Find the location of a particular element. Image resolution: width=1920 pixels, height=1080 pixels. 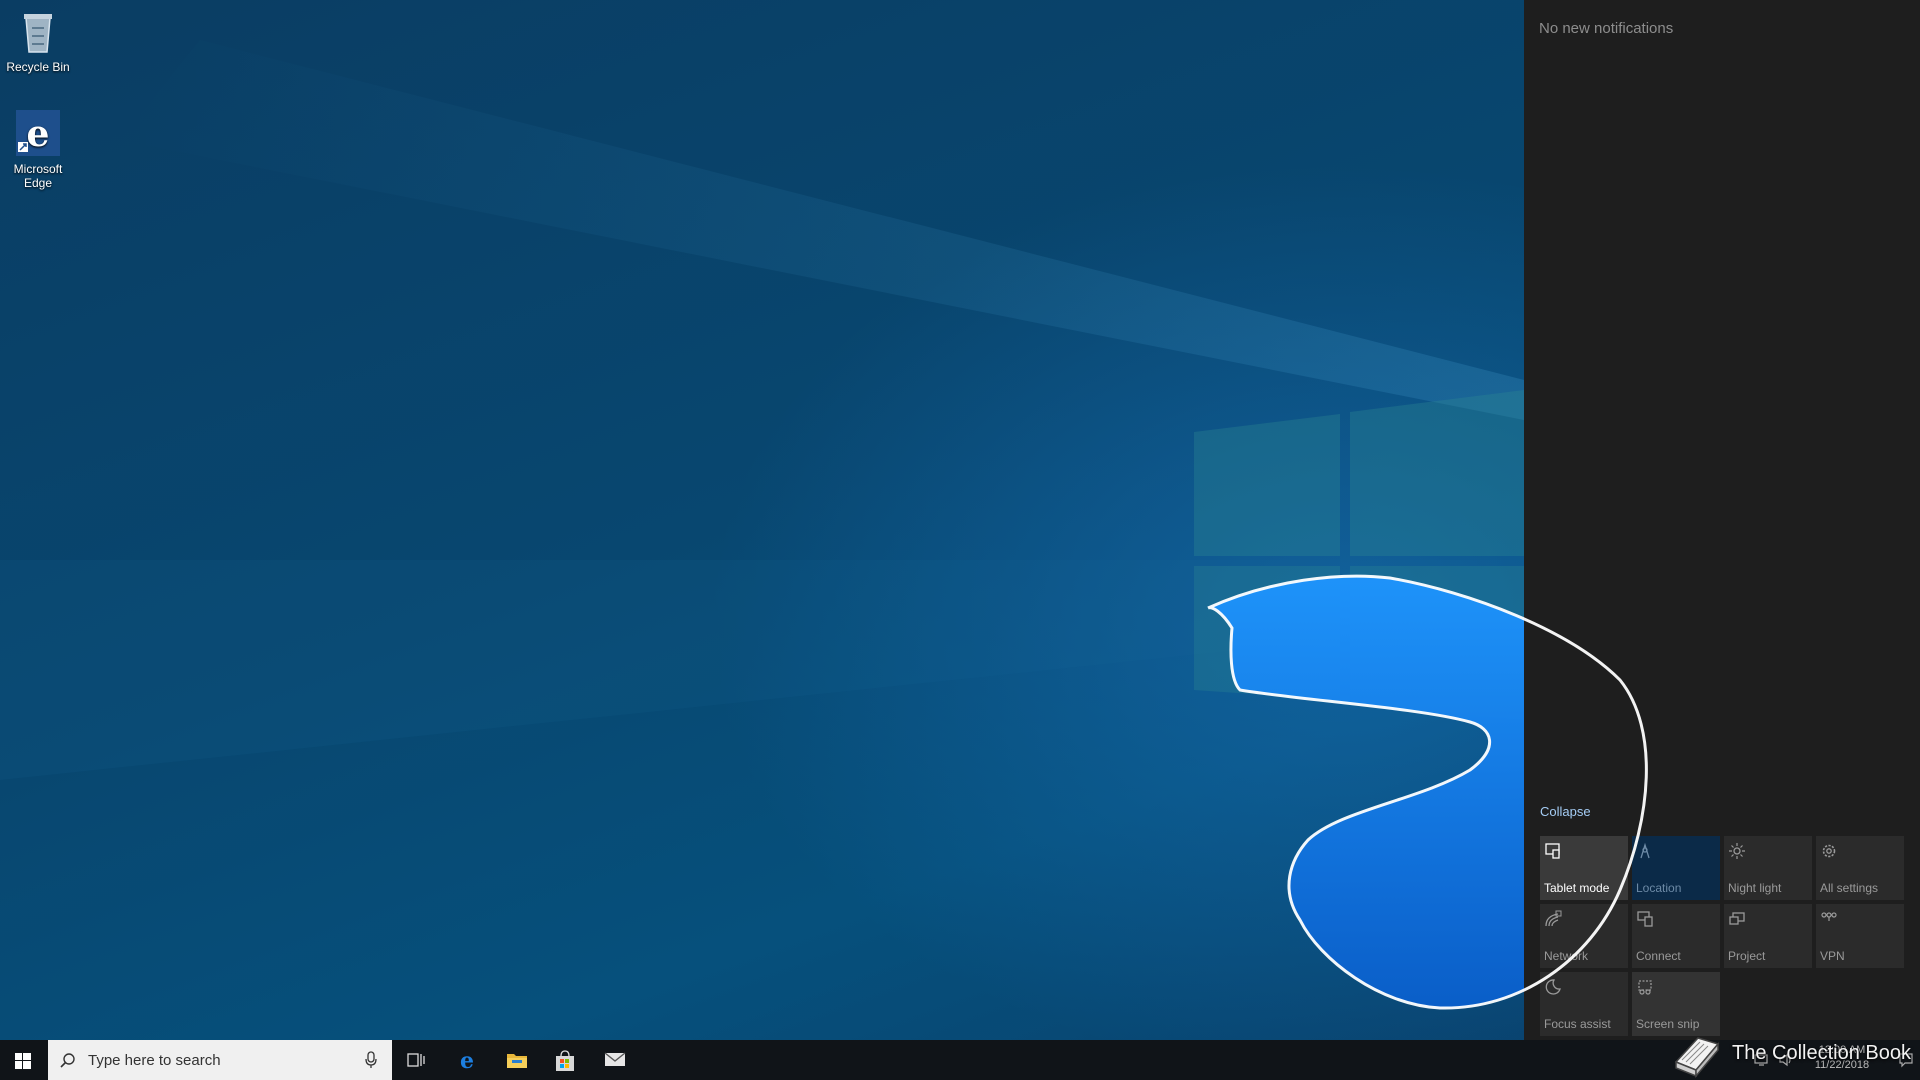

quick-action-night-light: Night light is located at coordinates (1768, 868).